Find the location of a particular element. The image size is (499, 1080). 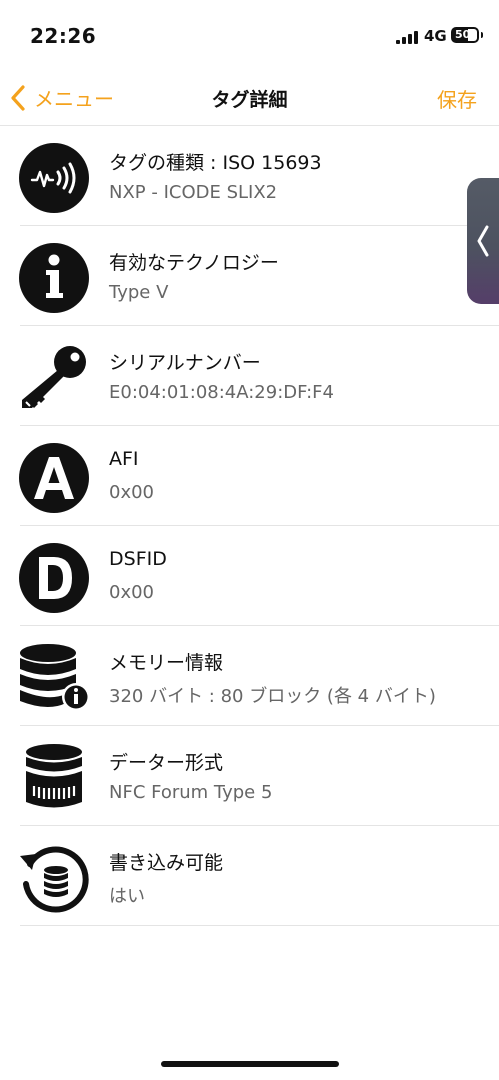

afi-title: AFI is located at coordinates (124, 459).